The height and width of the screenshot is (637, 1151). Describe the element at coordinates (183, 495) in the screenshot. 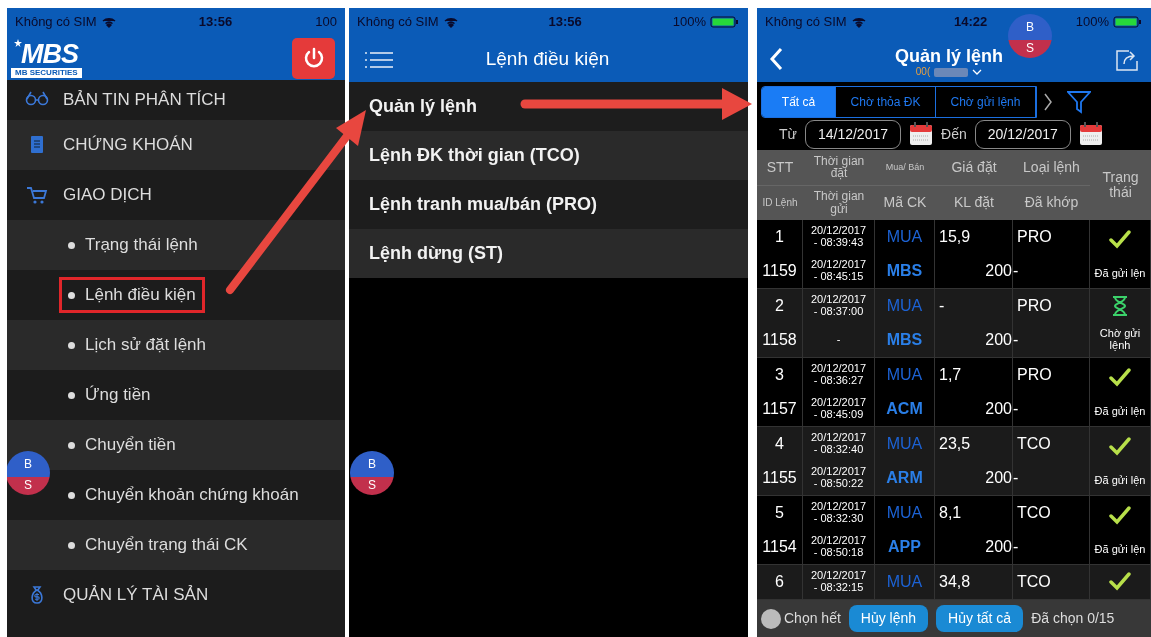

I see `submenu-item: Chuyển khoản chứng khoán` at that location.